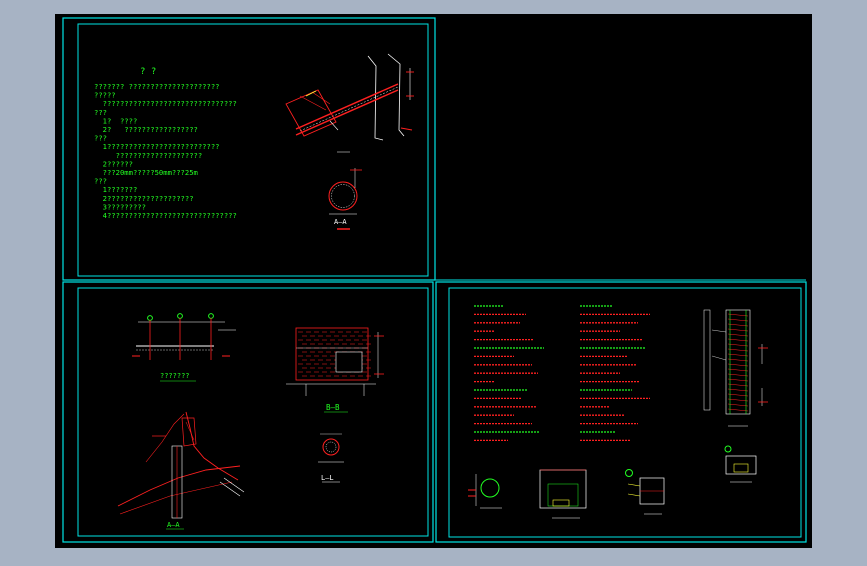 This screenshot has width=867, height=566. I want to click on note-line: ???20mm?????50mm???25m, so click(146, 172).